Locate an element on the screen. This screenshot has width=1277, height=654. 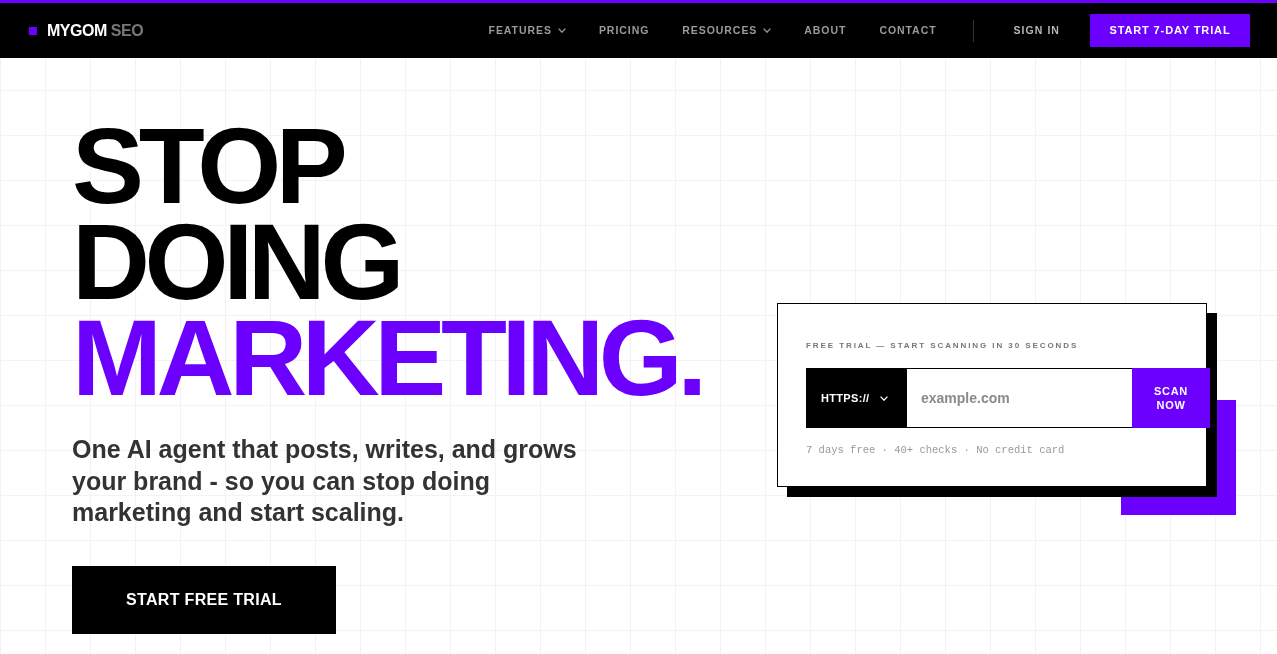
headline-line: DOING is located at coordinates (235, 262).